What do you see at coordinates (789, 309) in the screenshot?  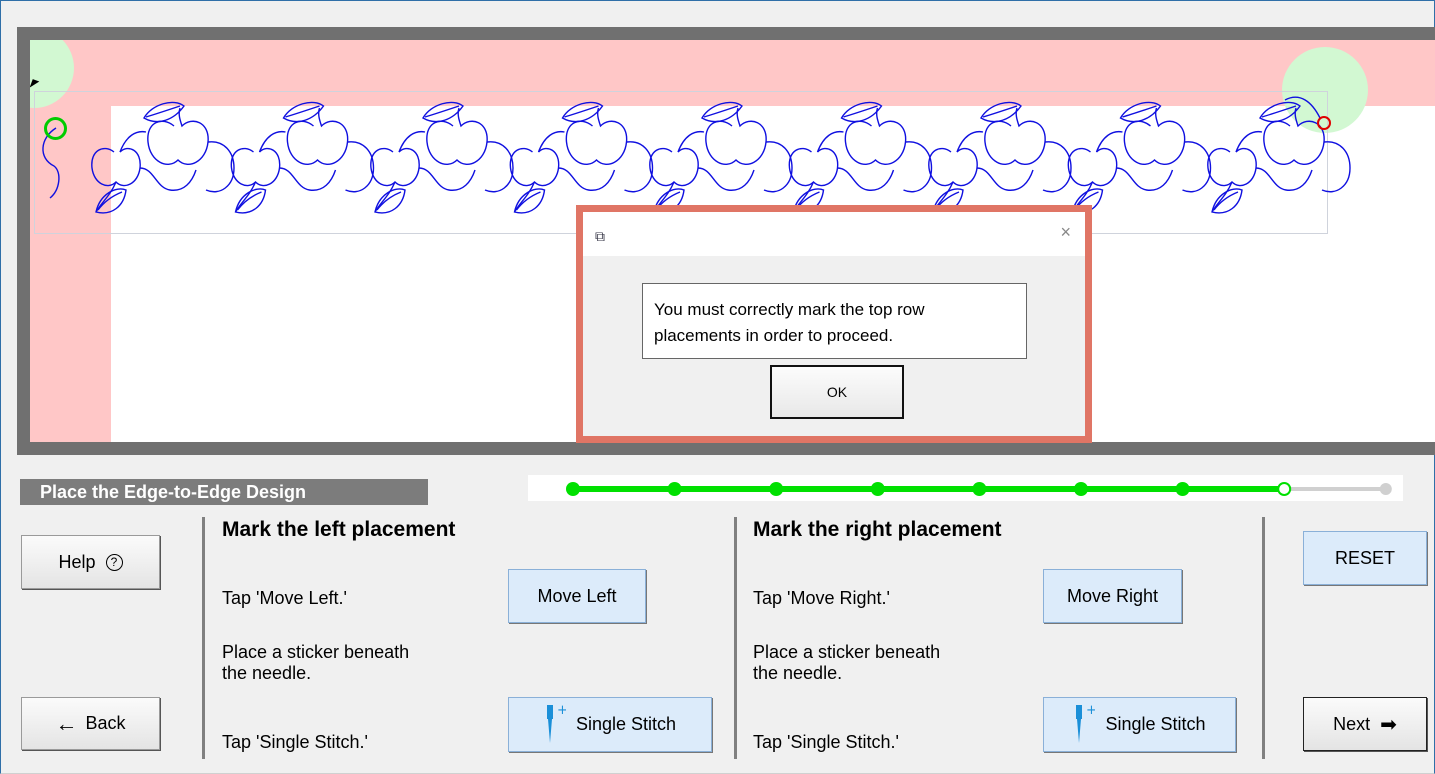 I see `dialog-message-line1: You must correctly mark the top row` at bounding box center [789, 309].